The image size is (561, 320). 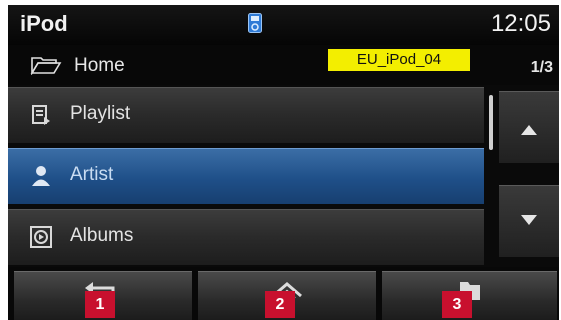 What do you see at coordinates (491, 122) in the screenshot?
I see `scrollbar` at bounding box center [491, 122].